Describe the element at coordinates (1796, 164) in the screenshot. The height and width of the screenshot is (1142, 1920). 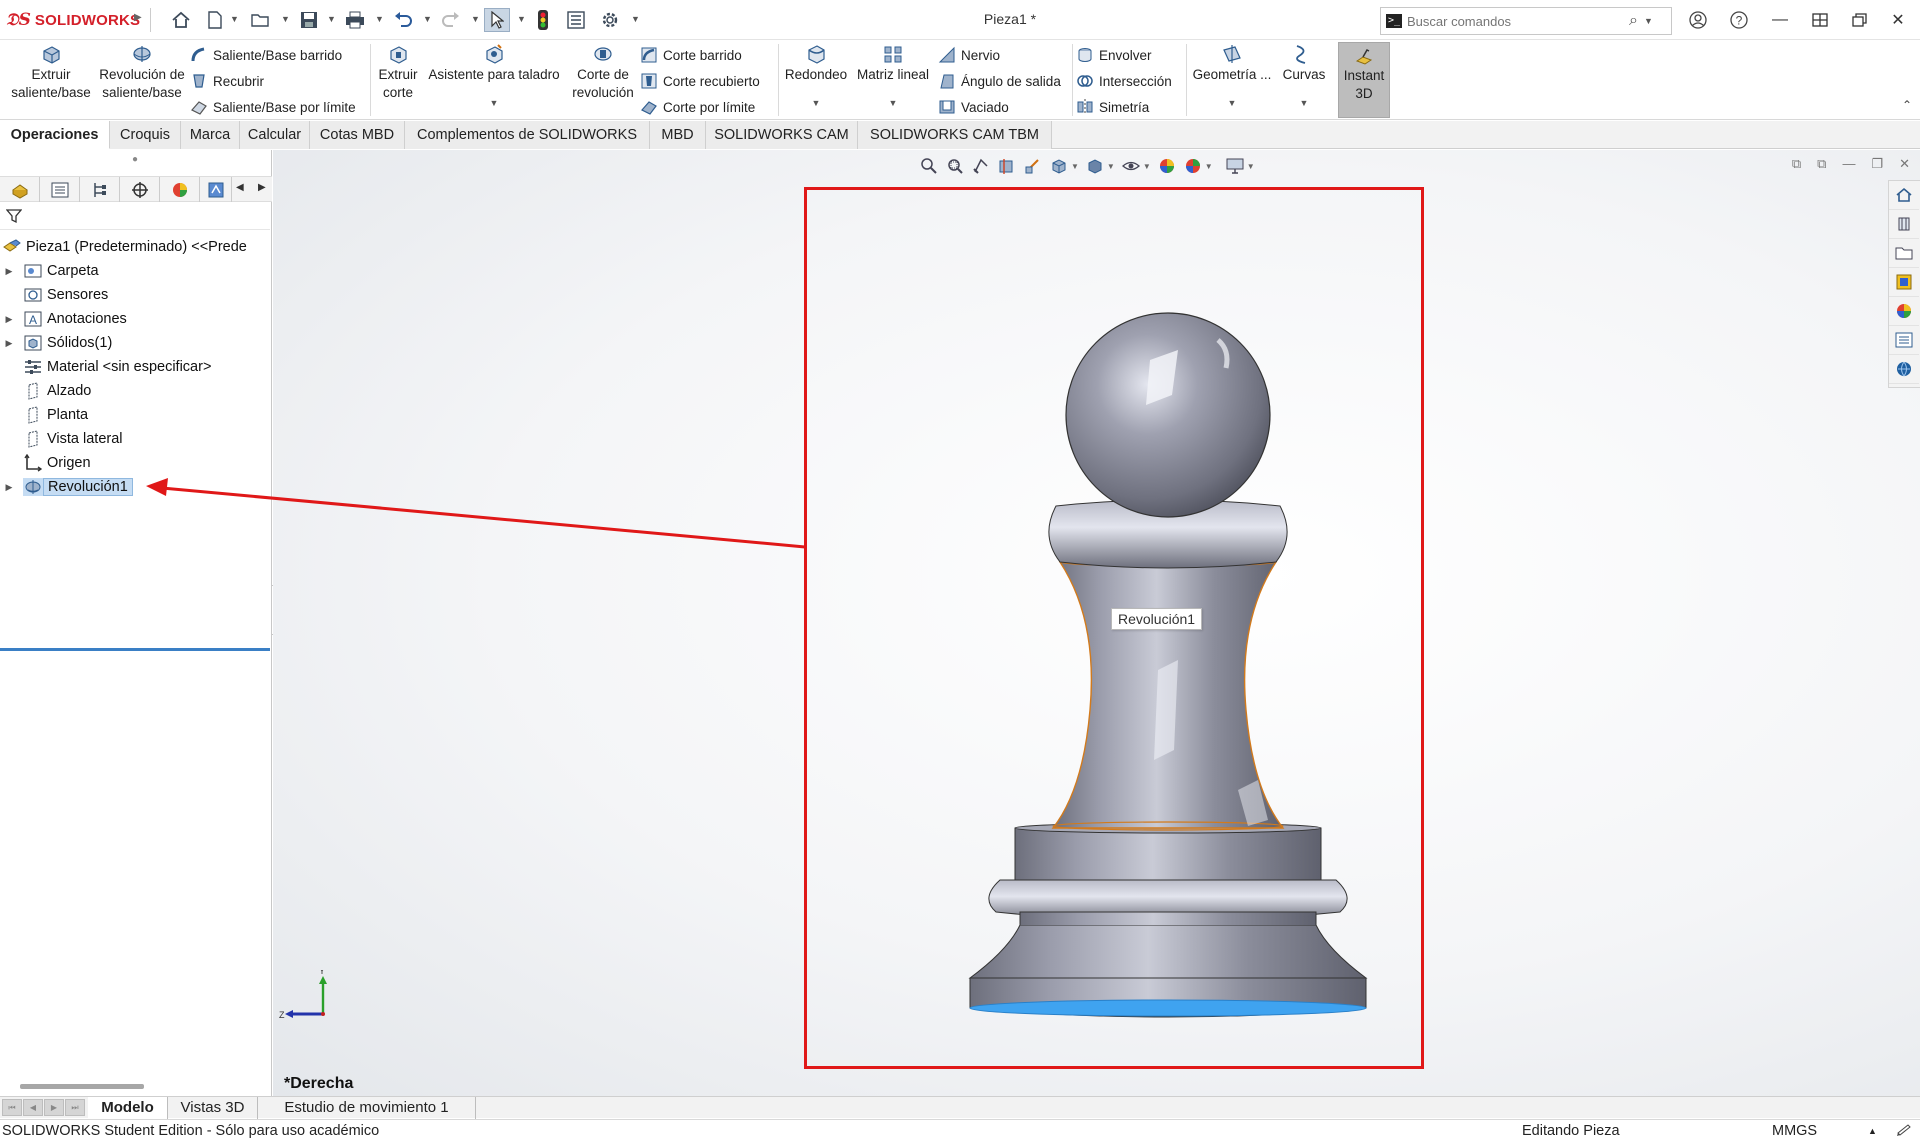
I see `document-tile-left-icon: ⧉` at that location.